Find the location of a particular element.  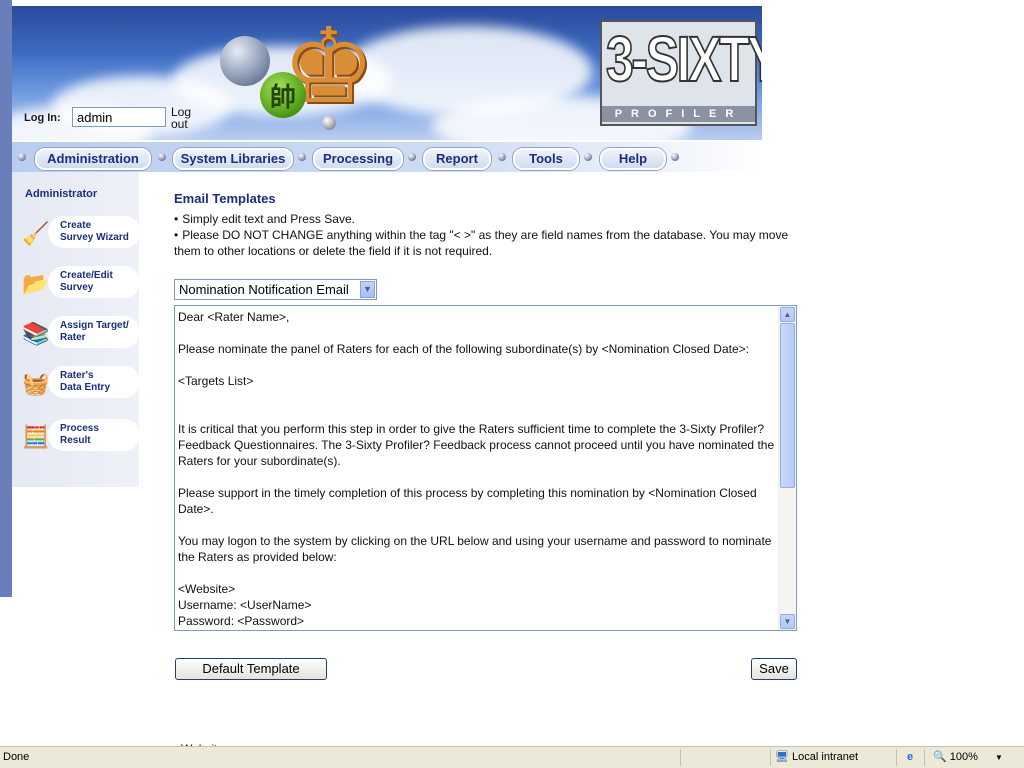

sidebar-item-label: Create/Edit Survey is located at coordinates (86, 281).